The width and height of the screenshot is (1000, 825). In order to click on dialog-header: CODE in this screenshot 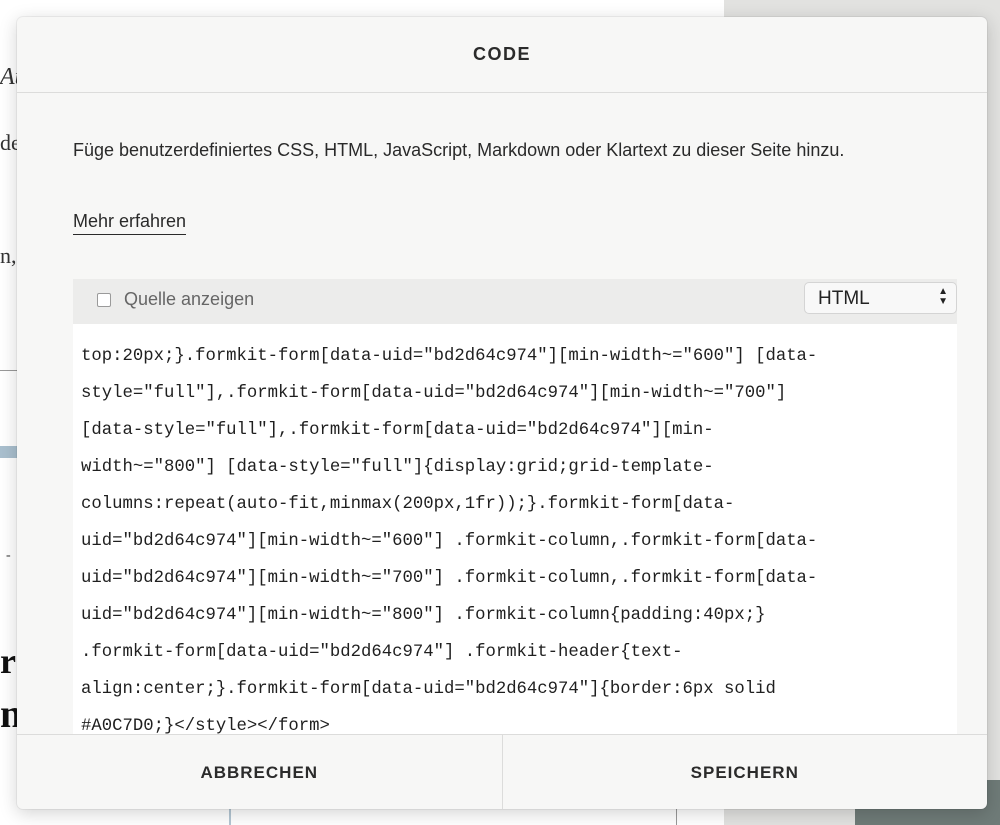, I will do `click(502, 55)`.